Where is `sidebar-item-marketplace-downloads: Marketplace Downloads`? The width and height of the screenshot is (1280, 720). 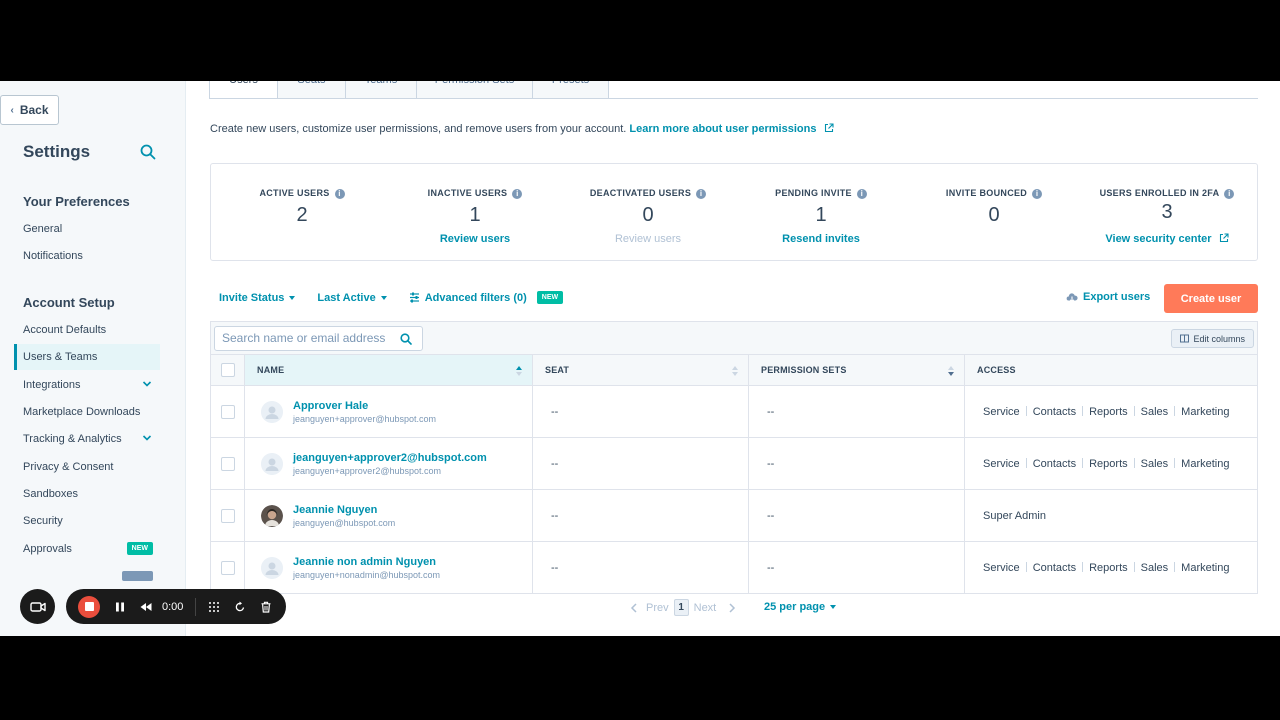
sidebar-item-marketplace-downloads: Marketplace Downloads is located at coordinates (87, 412).